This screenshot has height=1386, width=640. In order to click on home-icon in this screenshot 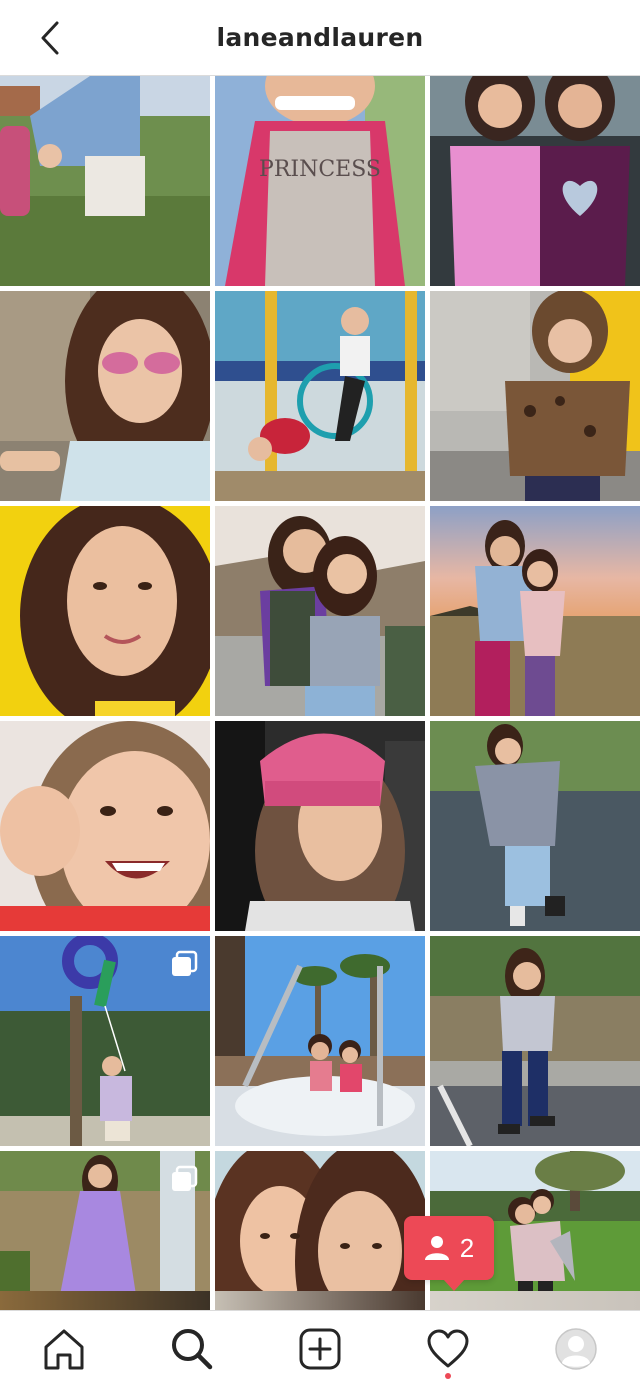, I will do `click(64, 1349)`.